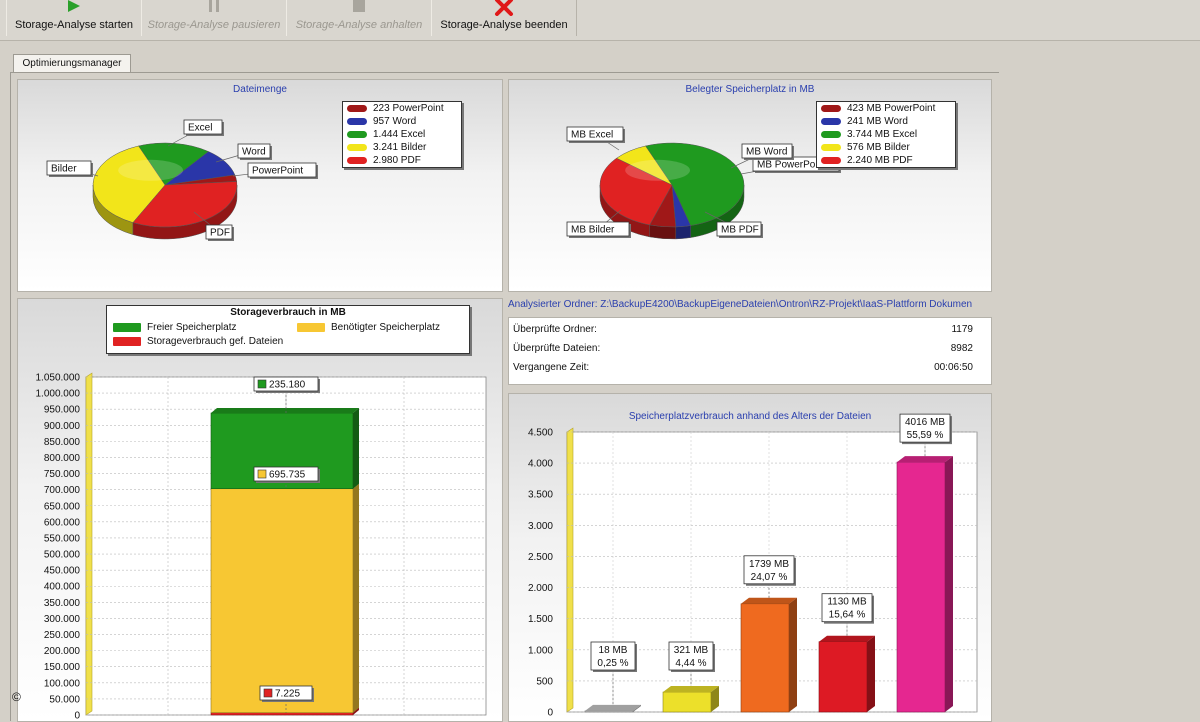  What do you see at coordinates (287, 694) in the screenshot?
I see `svg-text: 7.225` at bounding box center [287, 694].